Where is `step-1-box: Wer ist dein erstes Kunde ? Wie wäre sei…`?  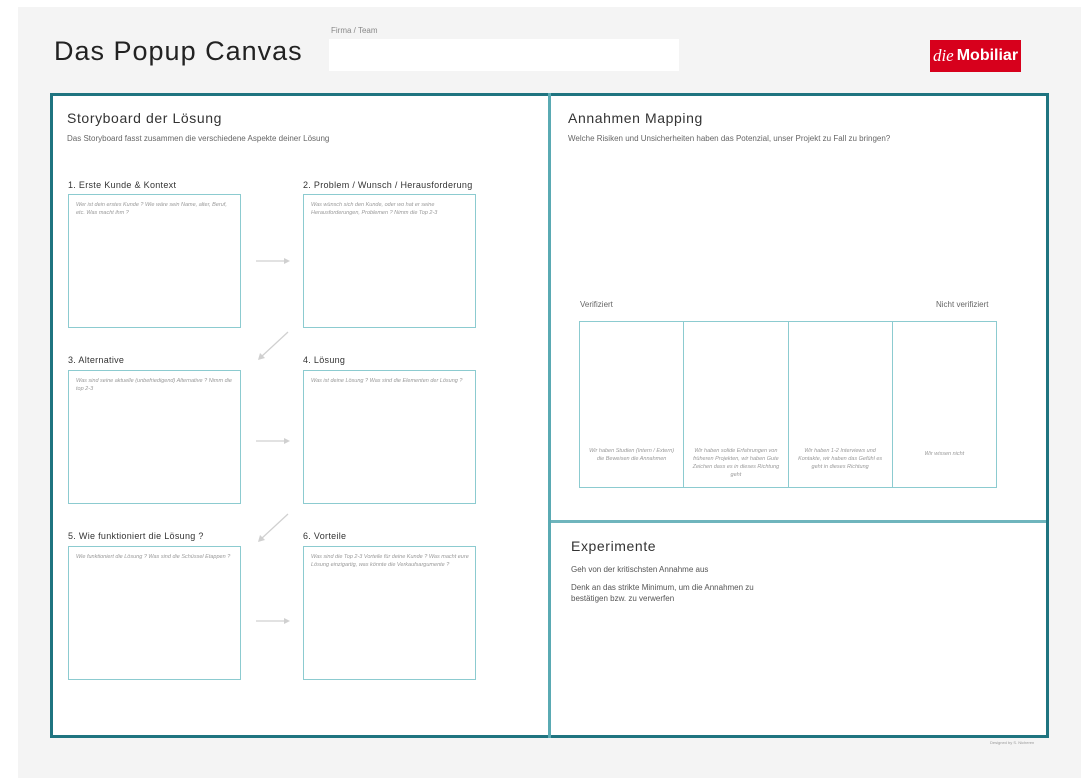 step-1-box: Wer ist dein erstes Kunde ? Wie wäre sei… is located at coordinates (154, 261).